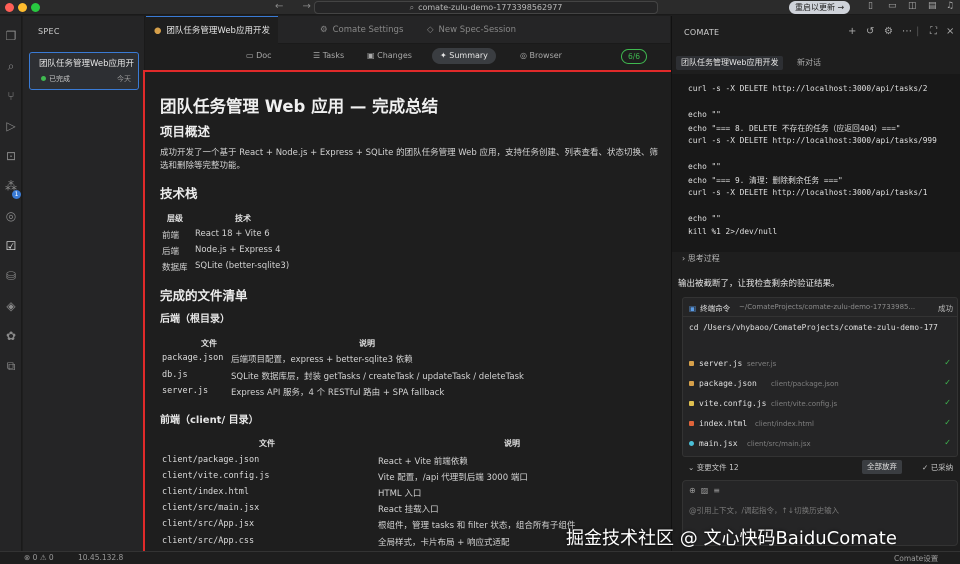 The width and height of the screenshot is (960, 564). I want to click on chat-input-placeholder: @引用上下文，/调起指令，↑↓切换历史输入, so click(764, 510).